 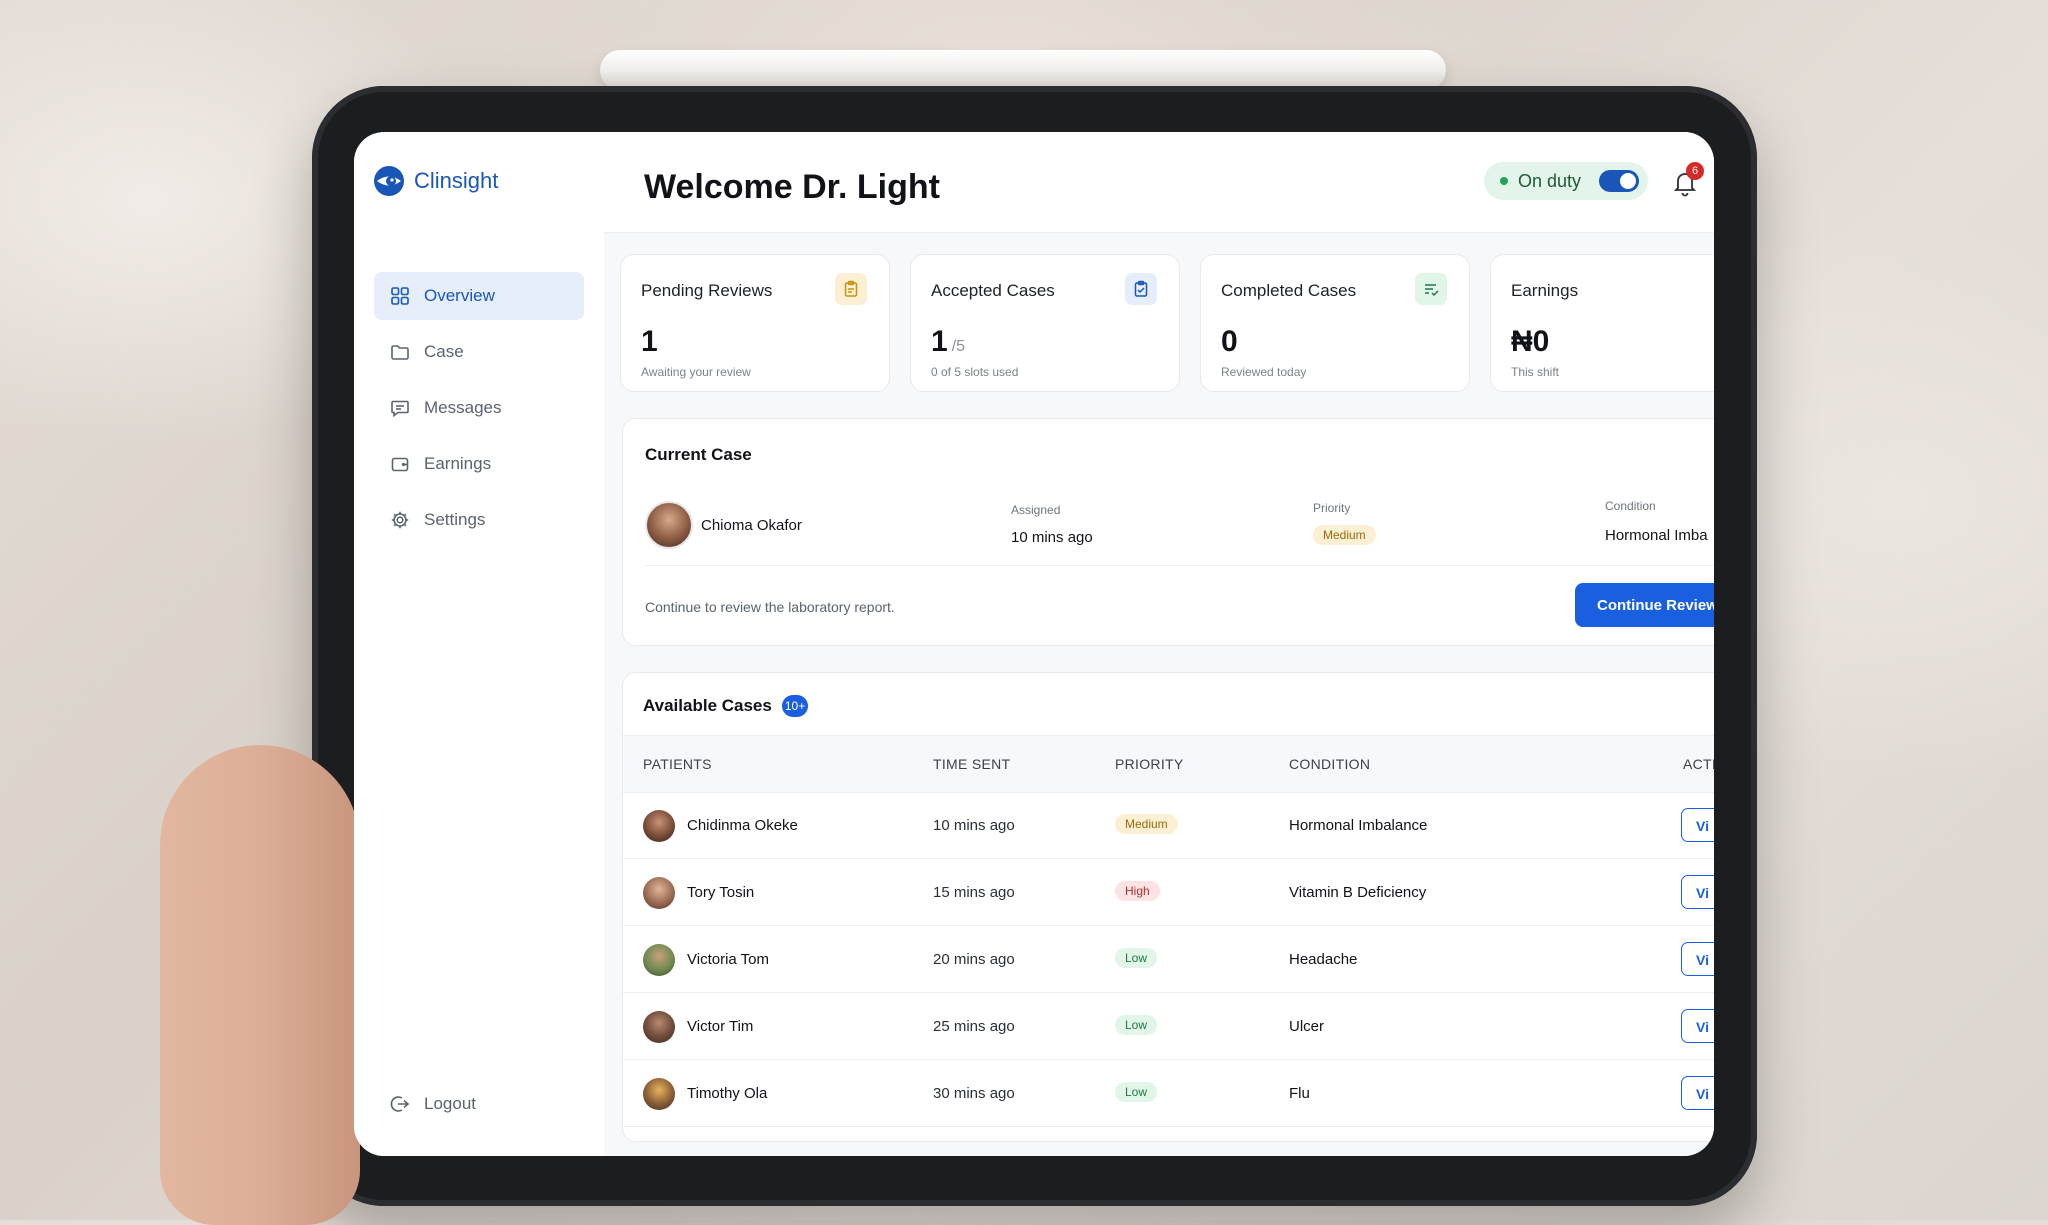 What do you see at coordinates (1535, 372) in the screenshot?
I see `stat-subtext: This shift` at bounding box center [1535, 372].